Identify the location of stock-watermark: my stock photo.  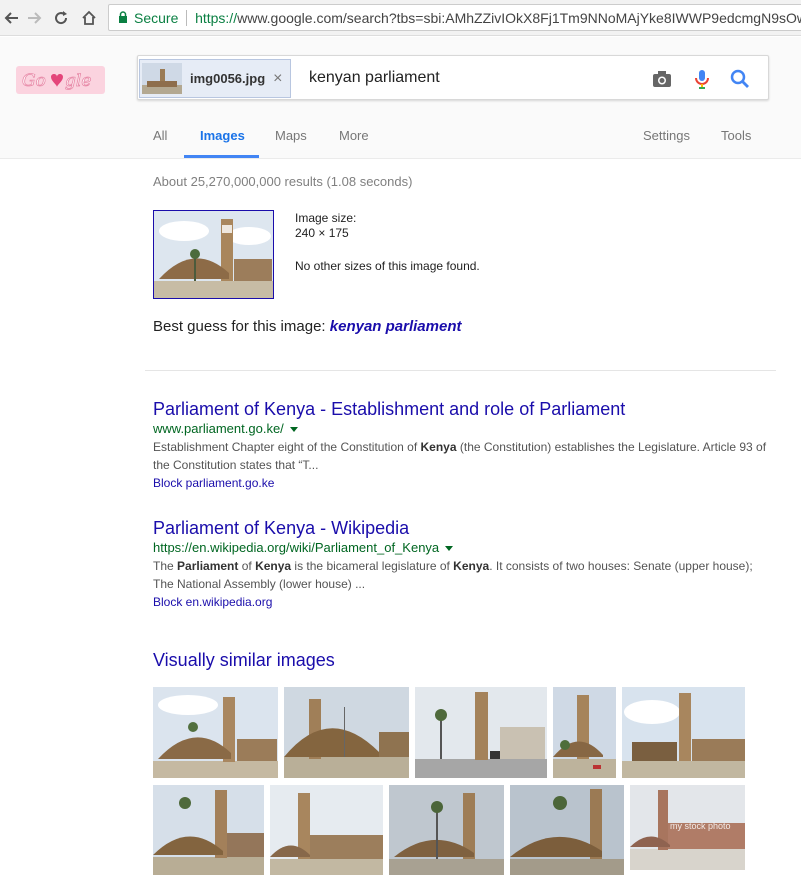
(700, 826).